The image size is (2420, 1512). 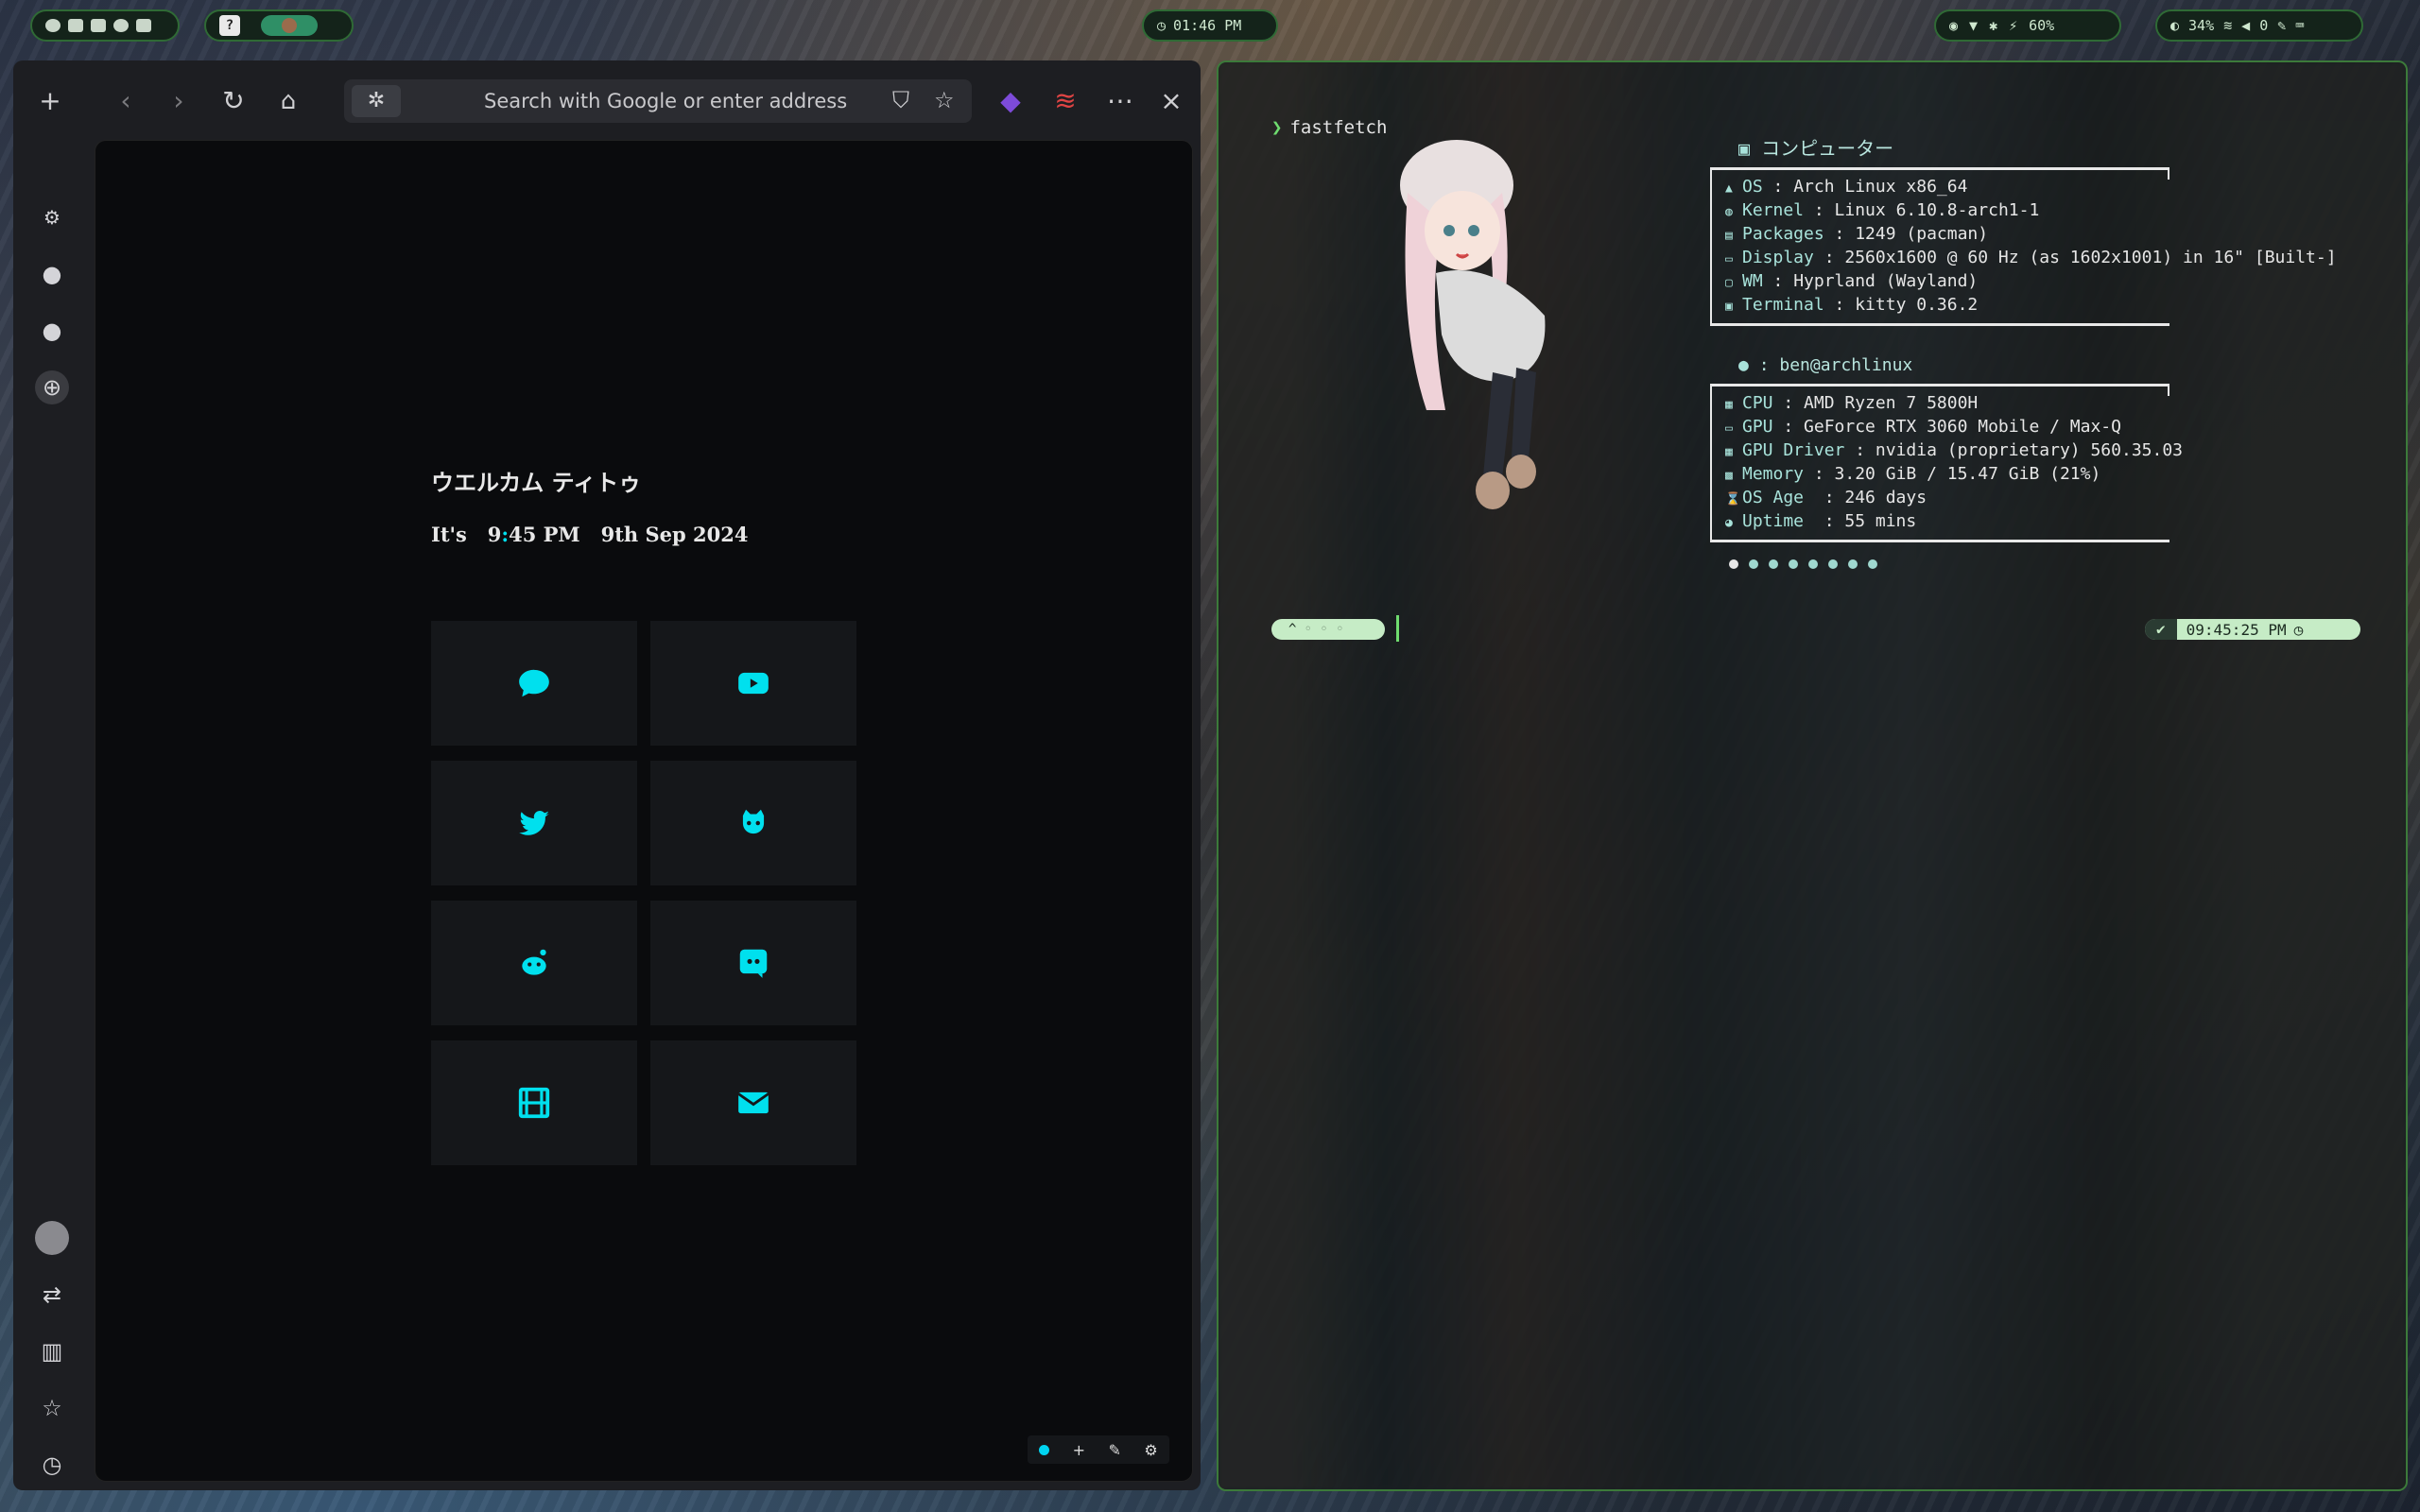 What do you see at coordinates (52, 387) in the screenshot?
I see `add-panel-icon: ⊕` at bounding box center [52, 387].